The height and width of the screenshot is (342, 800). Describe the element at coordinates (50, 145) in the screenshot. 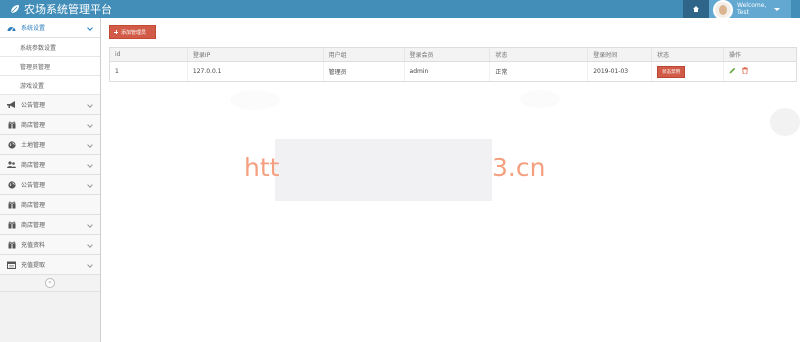

I see `sidebar-item-land: 土地管理` at that location.